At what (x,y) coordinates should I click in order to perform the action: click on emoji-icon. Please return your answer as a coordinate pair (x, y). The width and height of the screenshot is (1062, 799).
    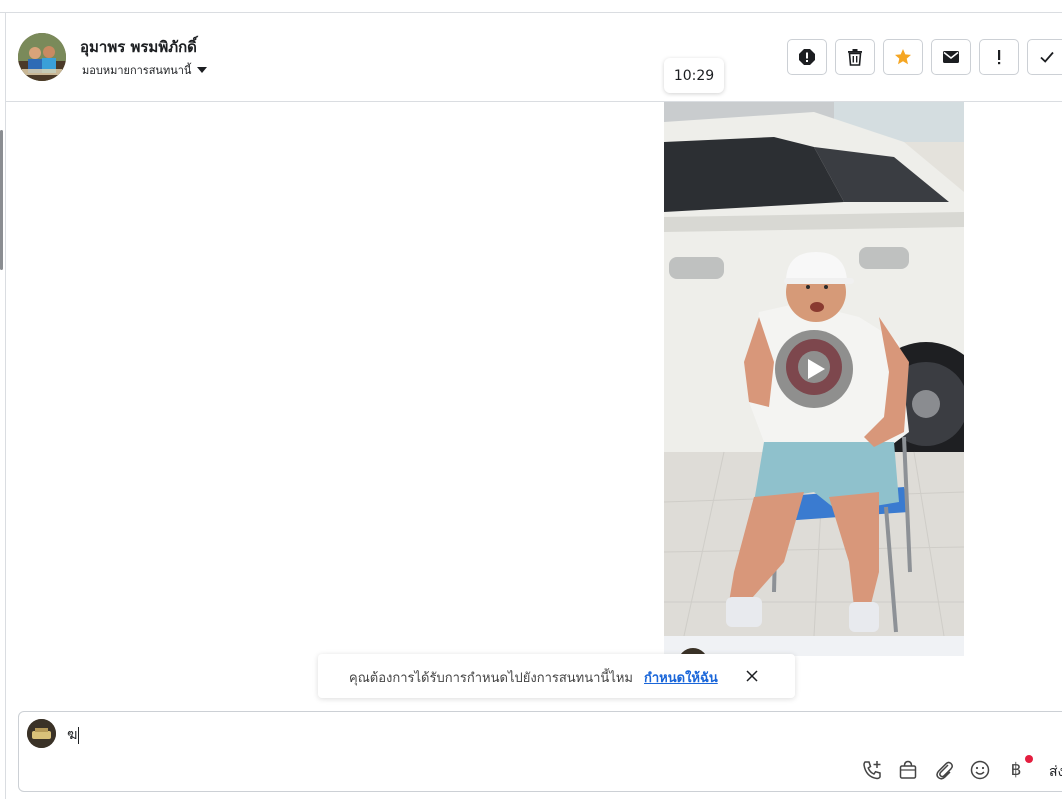
    Looking at the image, I should click on (980, 770).